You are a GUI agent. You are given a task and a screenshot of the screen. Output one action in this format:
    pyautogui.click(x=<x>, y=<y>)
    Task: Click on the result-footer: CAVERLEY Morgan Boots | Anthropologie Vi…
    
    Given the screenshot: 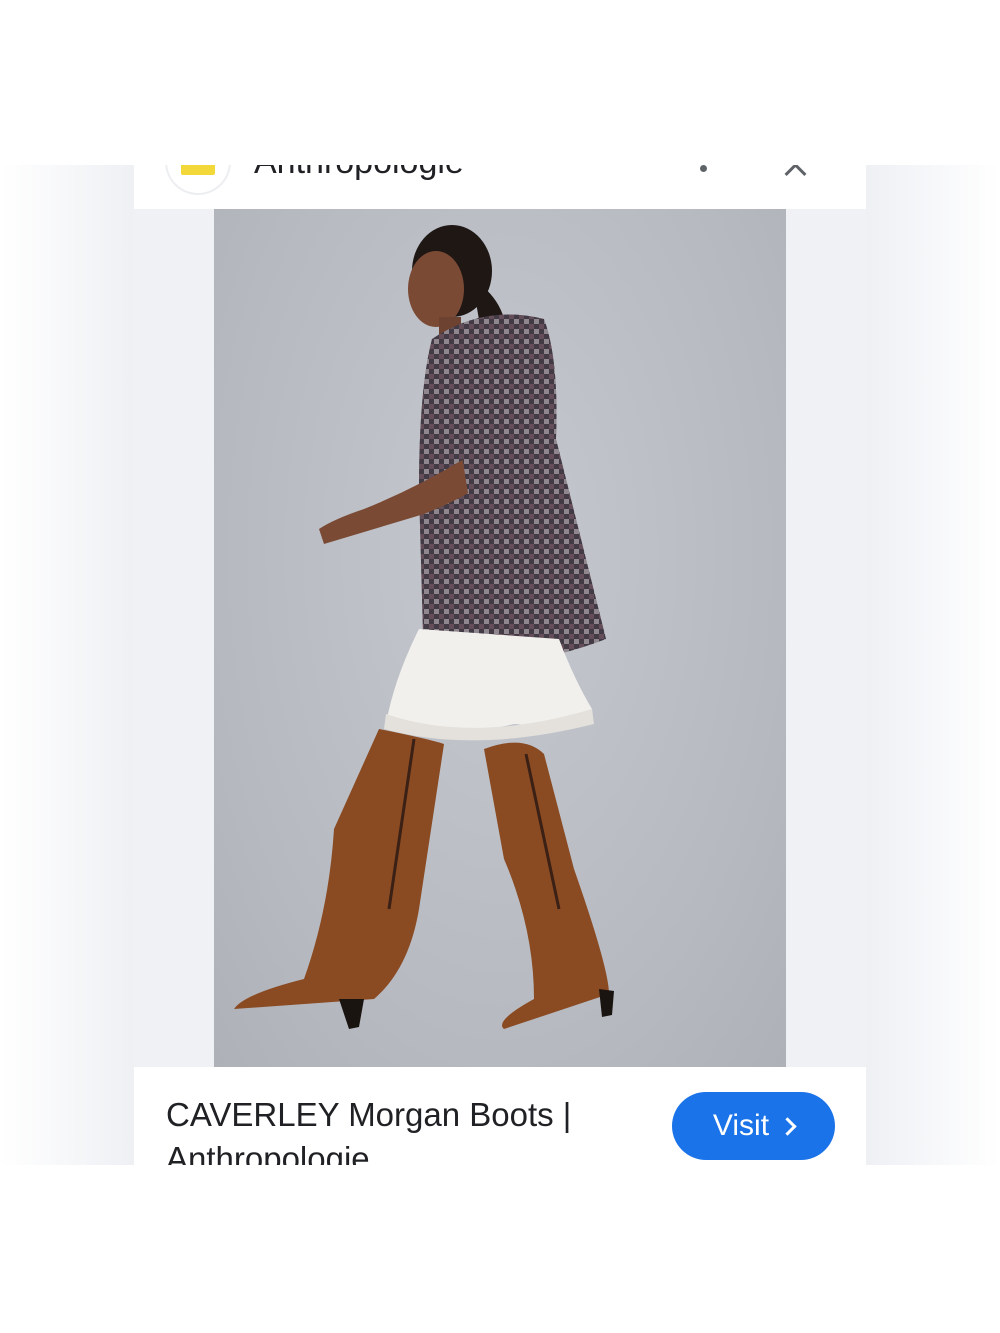 What is the action you would take?
    pyautogui.click(x=500, y=1116)
    